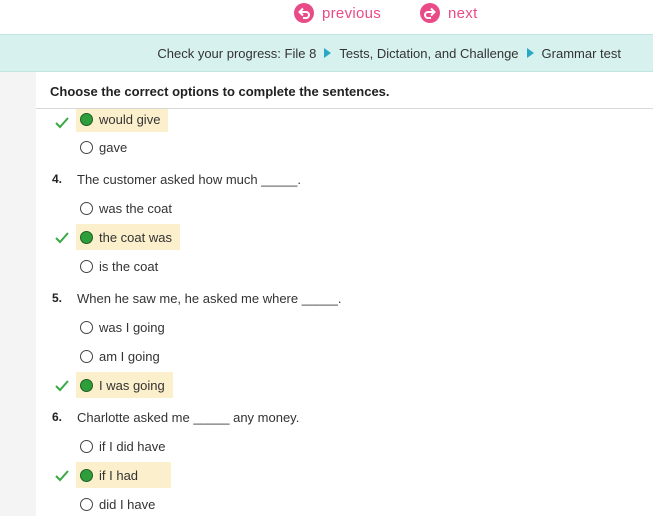 This screenshot has width=653, height=516. I want to click on next-label: next, so click(463, 13).